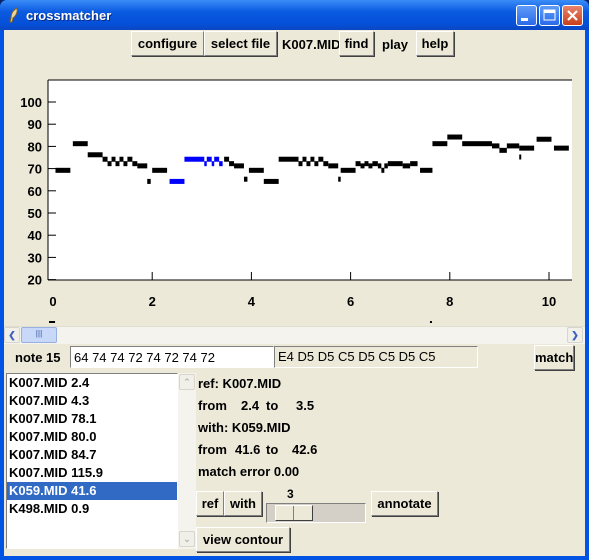  What do you see at coordinates (172, 357) in the screenshot?
I see `midi-values-input` at bounding box center [172, 357].